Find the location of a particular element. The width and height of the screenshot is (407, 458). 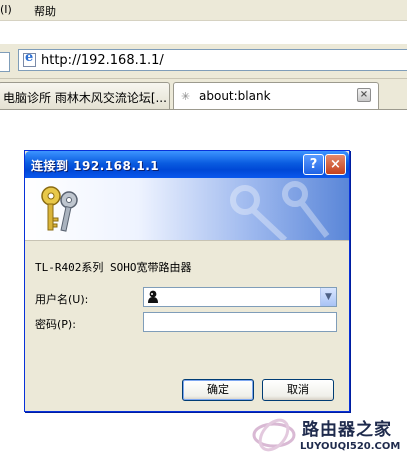

address-bar: http://192.168.1.1/ is located at coordinates (203, 61).